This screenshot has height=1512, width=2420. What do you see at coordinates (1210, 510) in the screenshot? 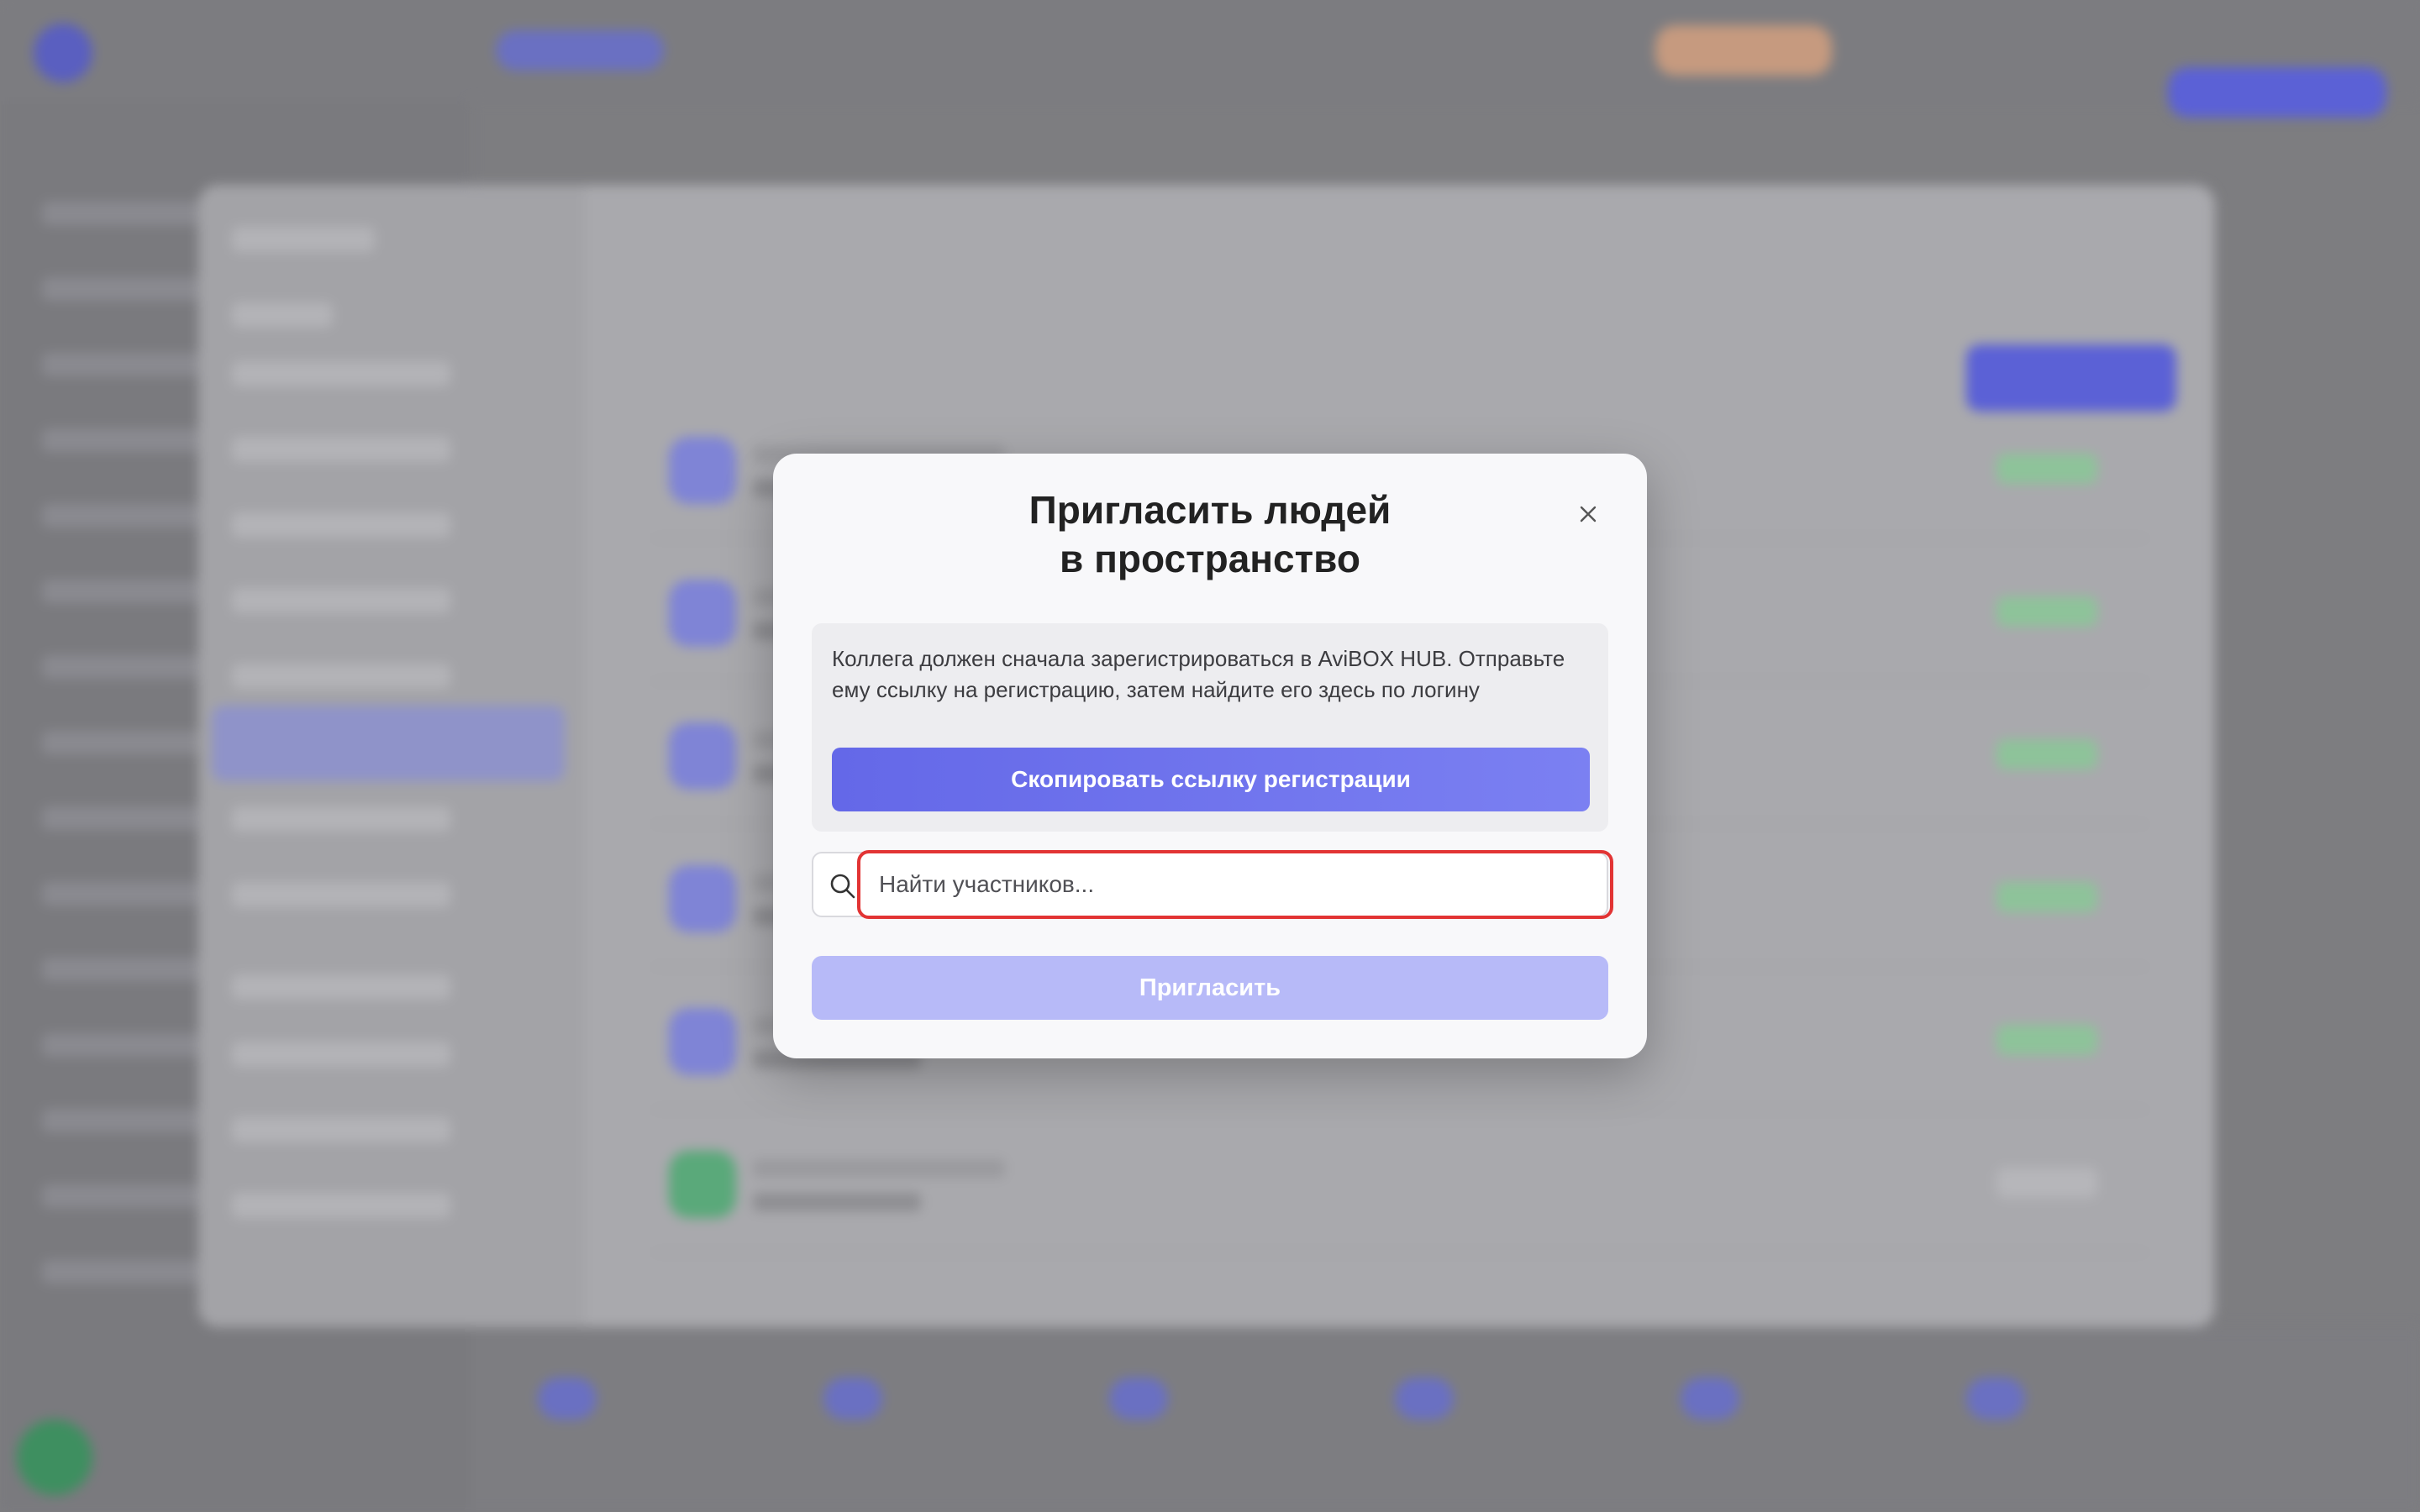
I see `modal-title-line1: Пригласить людей` at bounding box center [1210, 510].